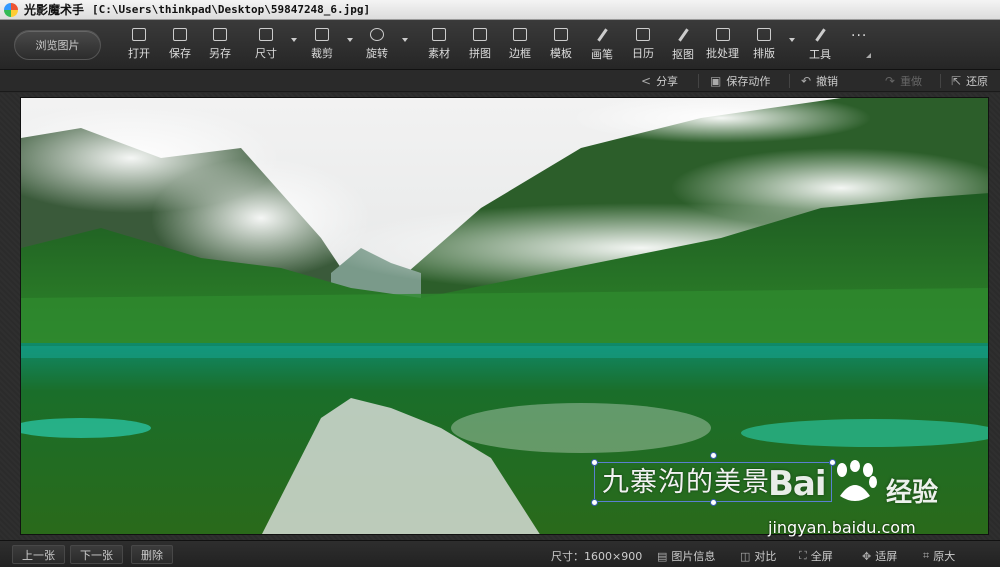 This screenshot has width=1000, height=567. What do you see at coordinates (713, 455) in the screenshot?
I see `rotate-handle` at bounding box center [713, 455].